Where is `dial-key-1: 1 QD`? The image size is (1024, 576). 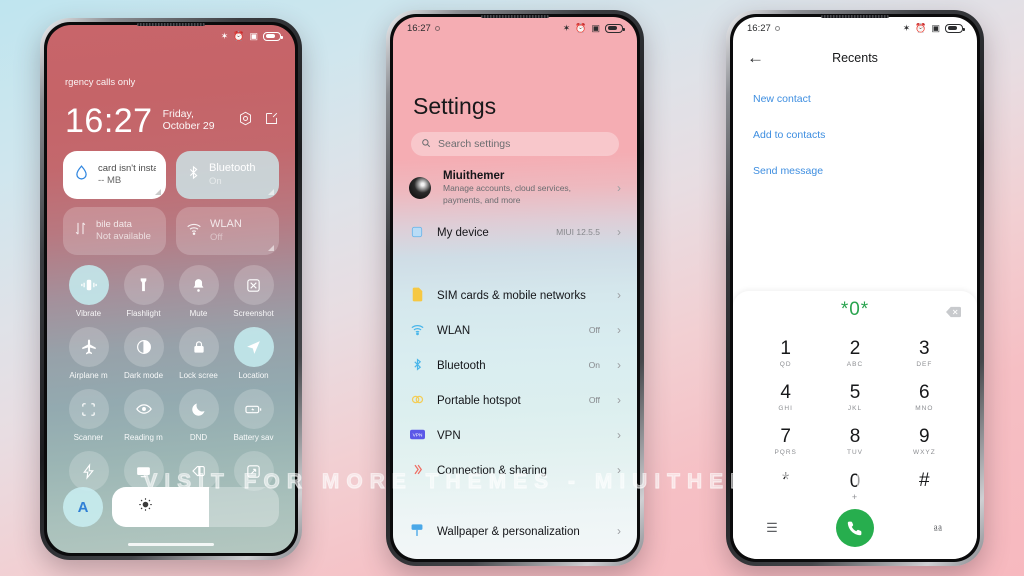
dial-key-1: 1 QD is located at coordinates (785, 354).